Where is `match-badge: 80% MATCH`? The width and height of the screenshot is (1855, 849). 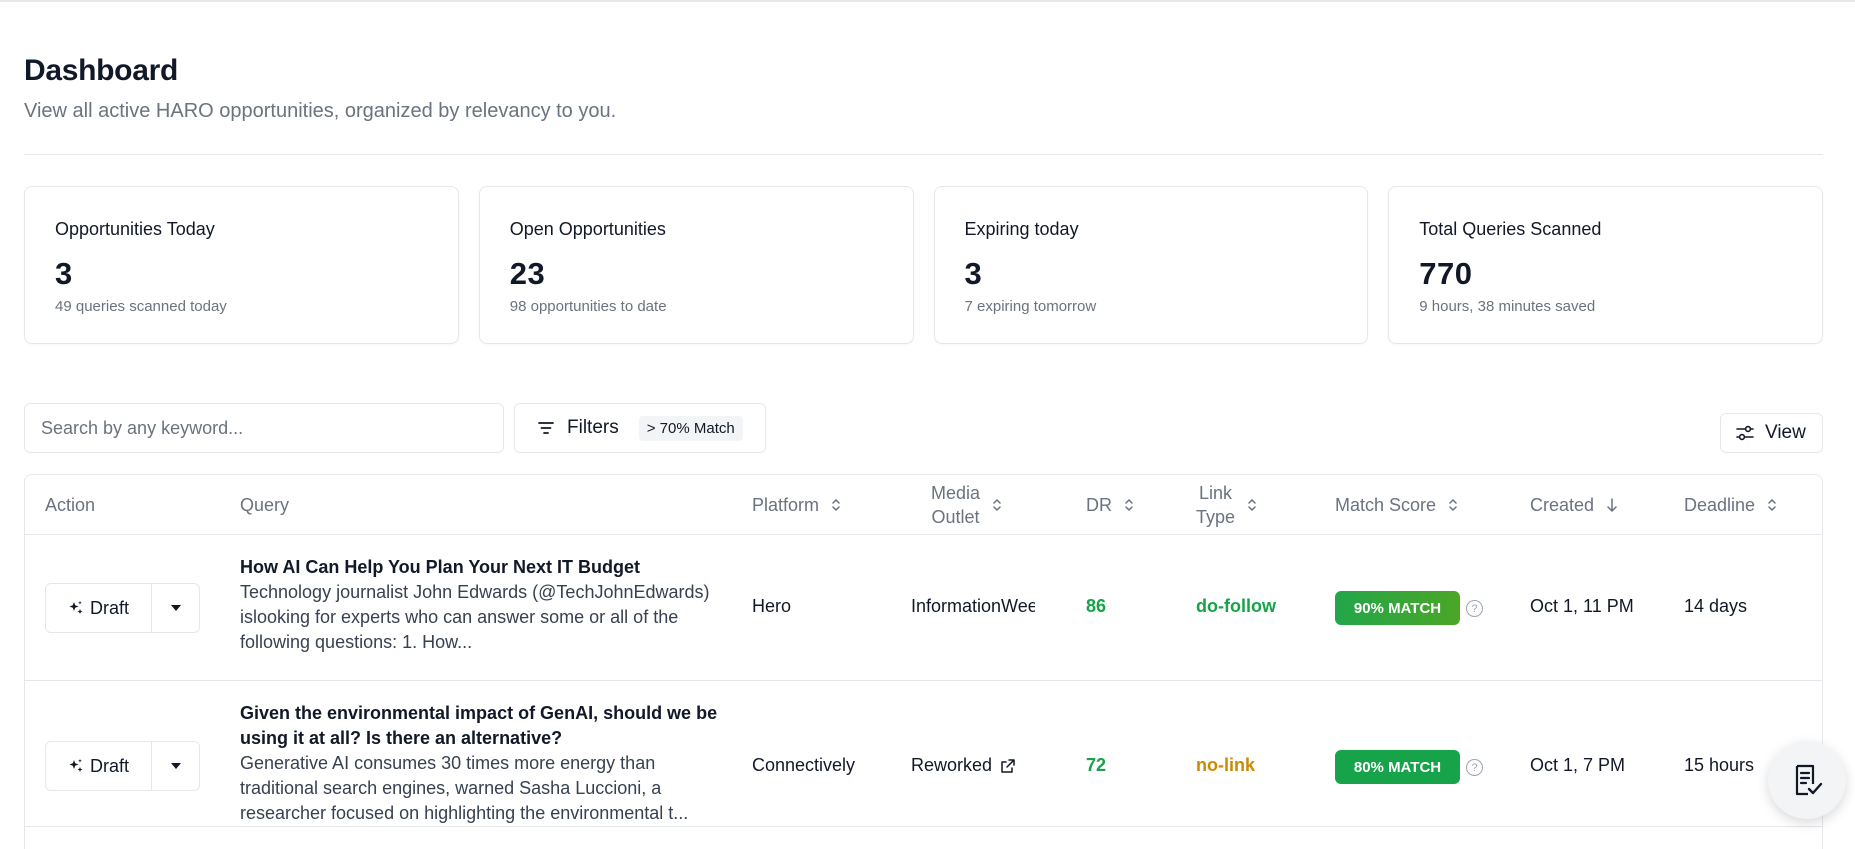
match-badge: 80% MATCH is located at coordinates (1397, 767).